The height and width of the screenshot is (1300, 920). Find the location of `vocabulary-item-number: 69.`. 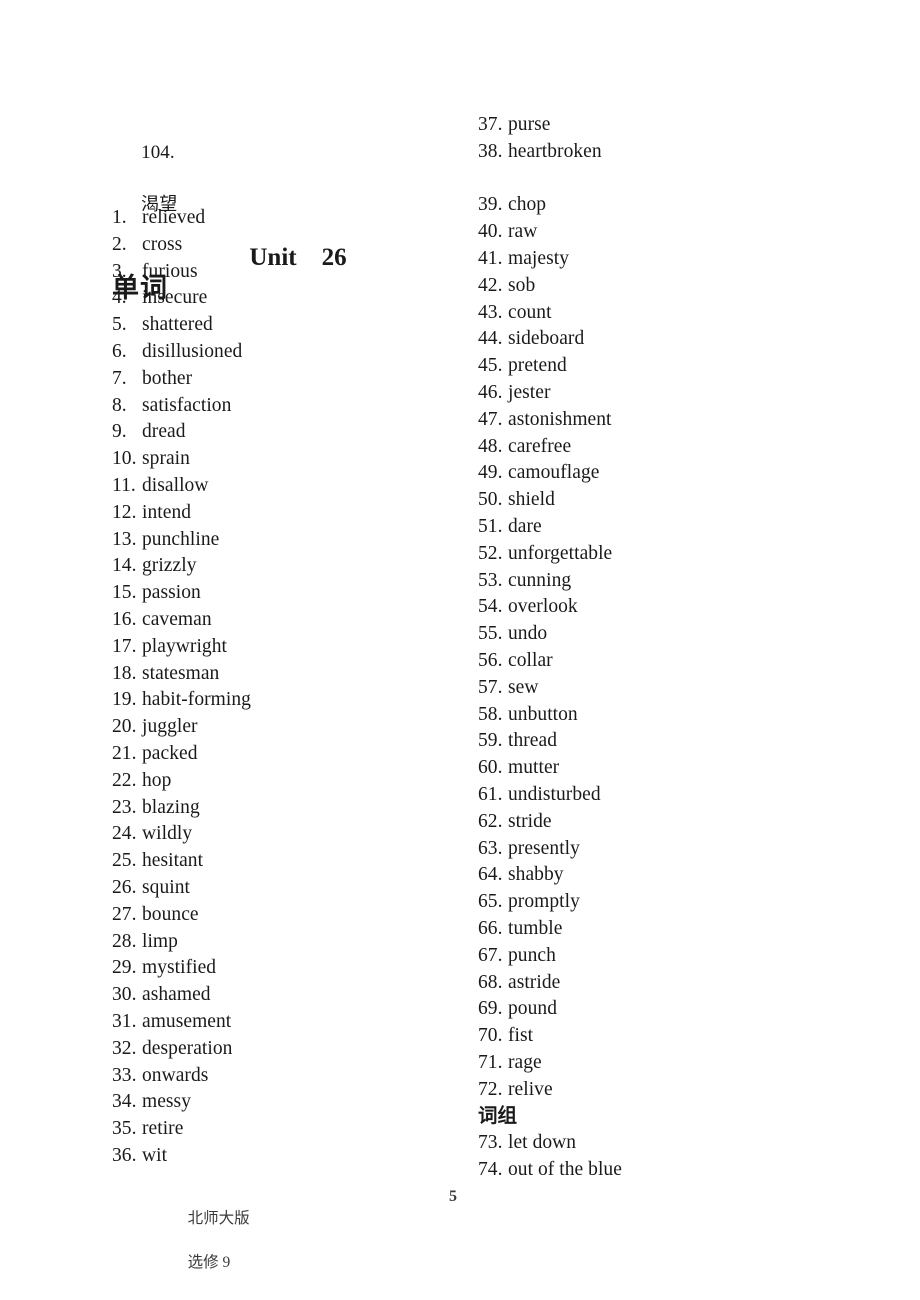

vocabulary-item-number: 69. is located at coordinates (490, 1009).